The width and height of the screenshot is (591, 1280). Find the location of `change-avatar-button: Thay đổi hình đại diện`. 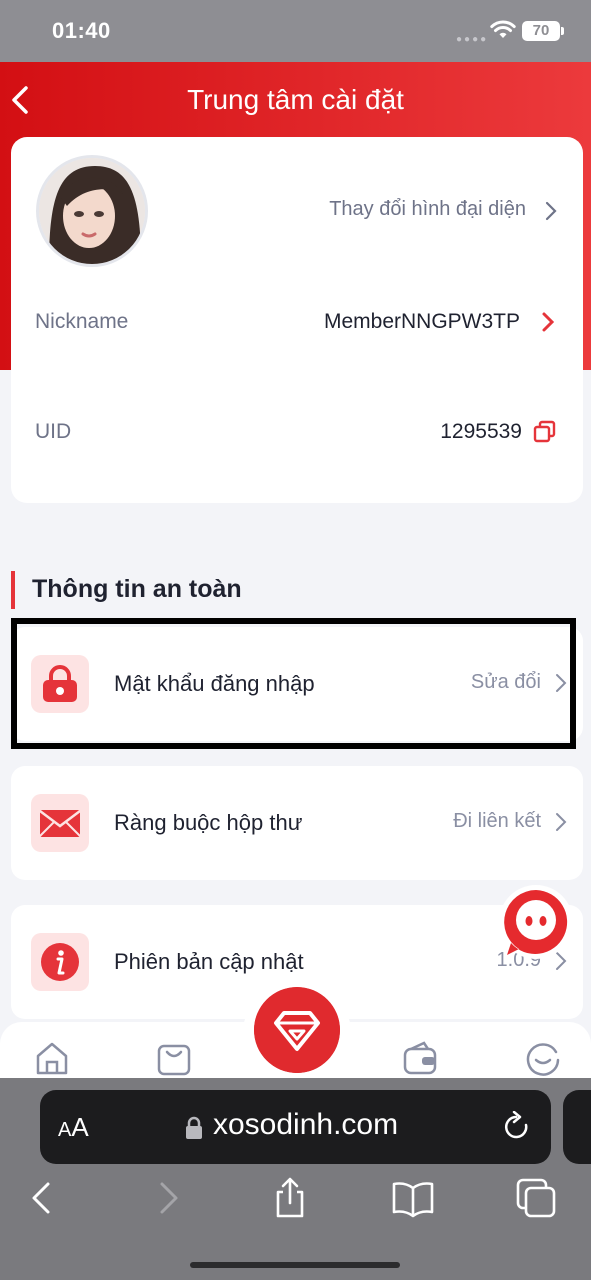

change-avatar-button: Thay đổi hình đại diện is located at coordinates (435, 210).